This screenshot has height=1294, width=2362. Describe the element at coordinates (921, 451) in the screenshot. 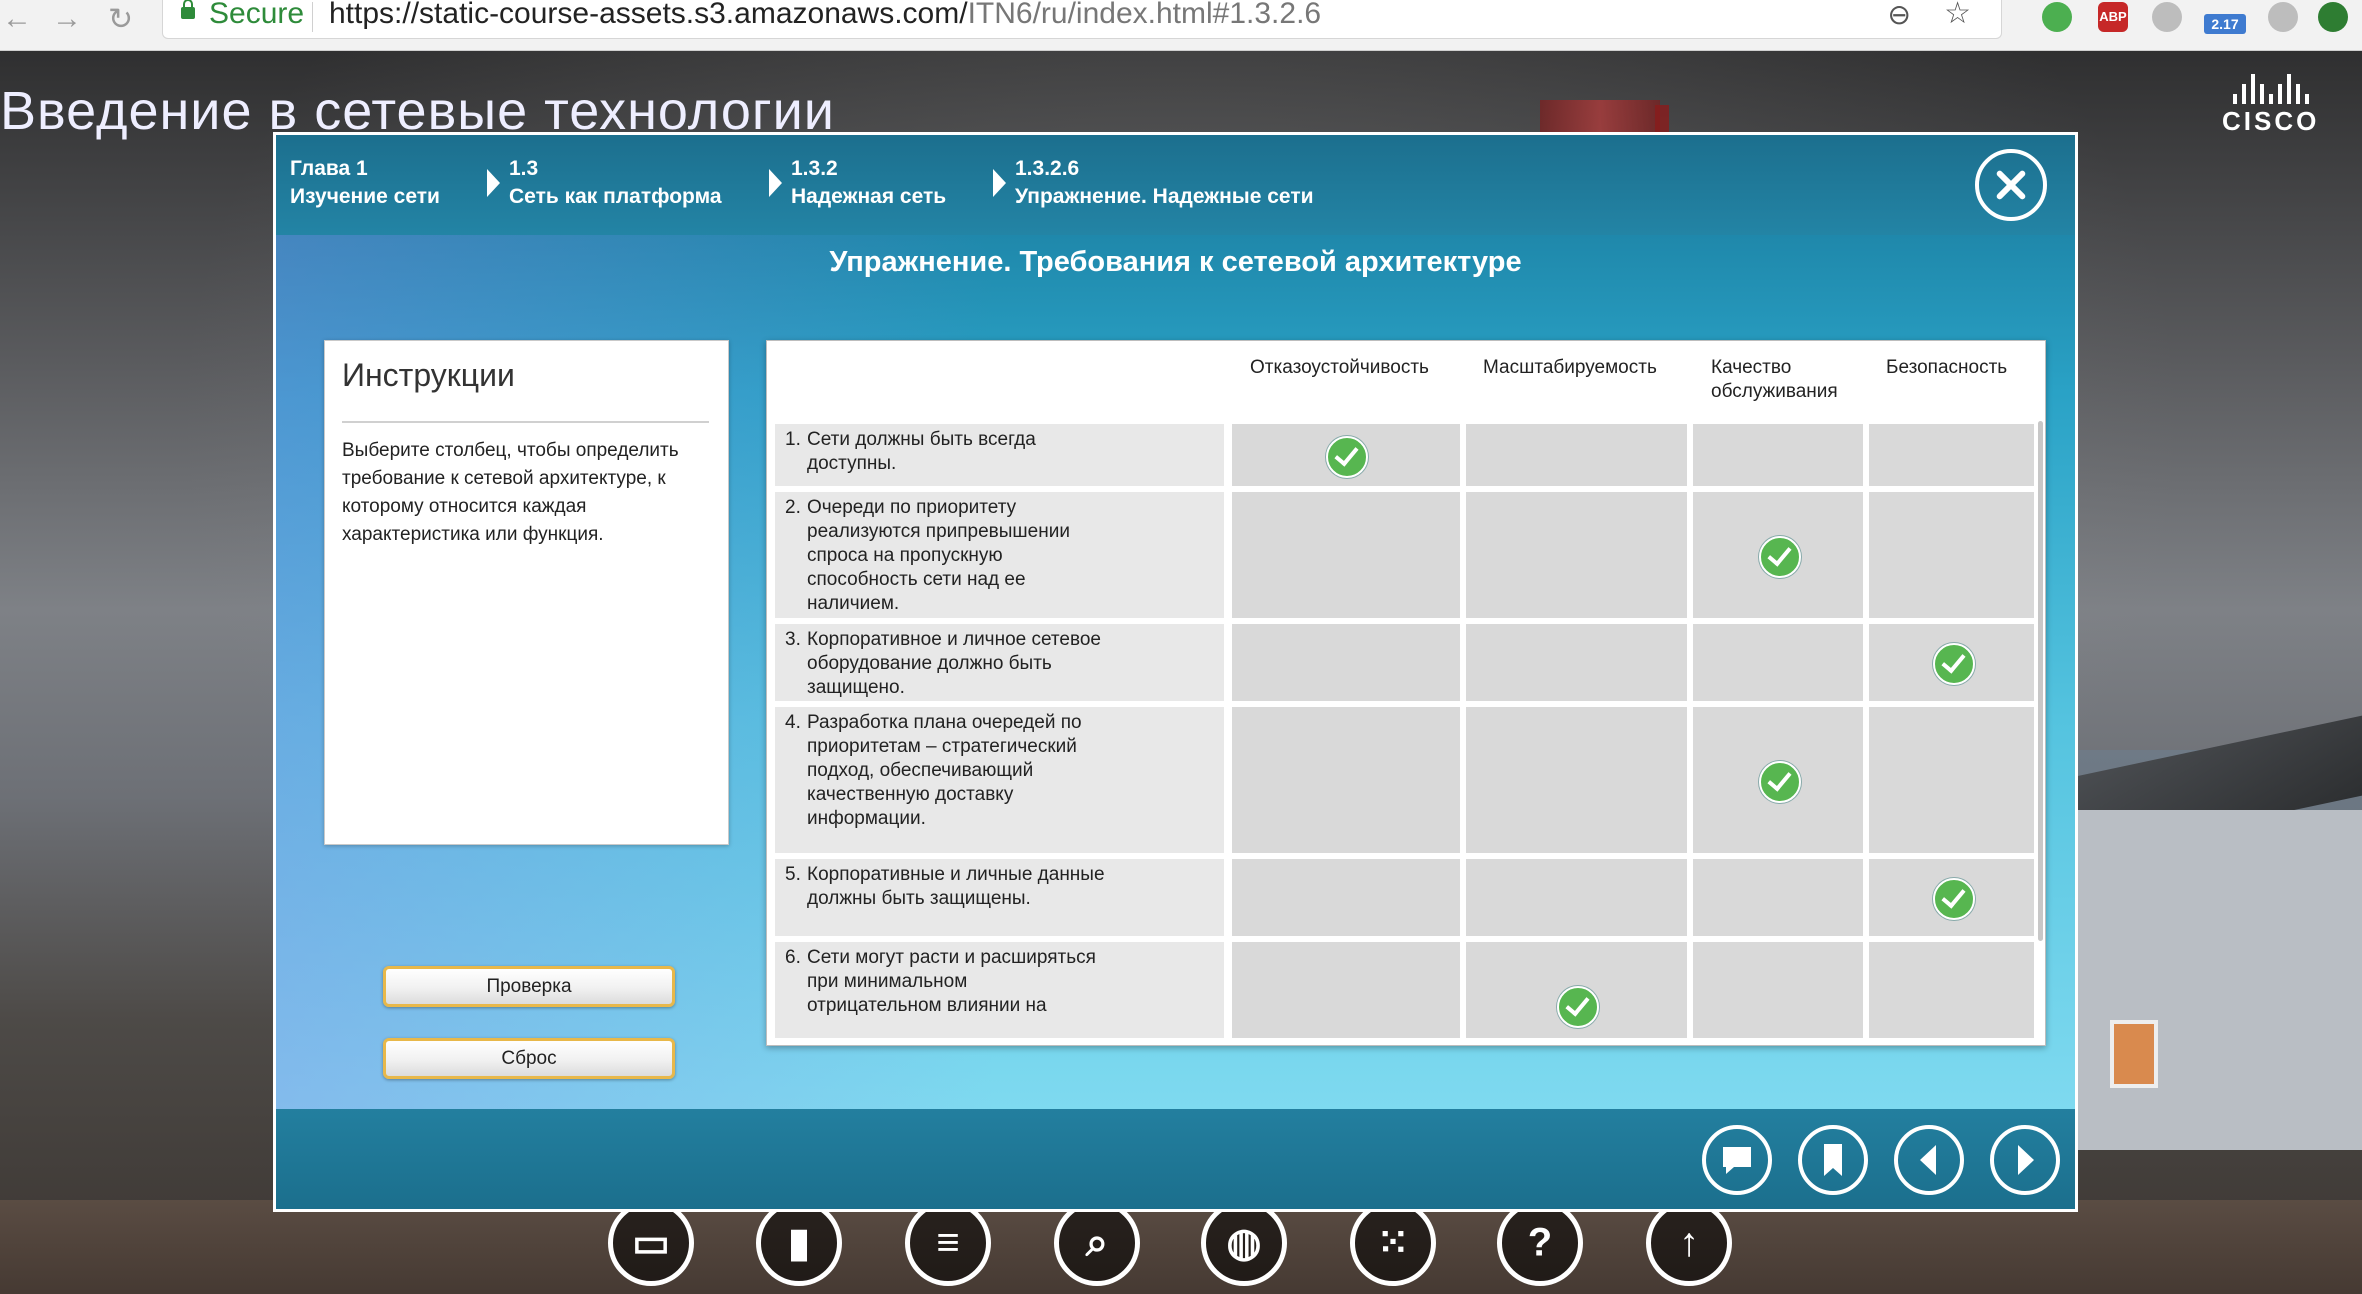

I see `row-text: Сети должны быть всегда доступны.` at that location.